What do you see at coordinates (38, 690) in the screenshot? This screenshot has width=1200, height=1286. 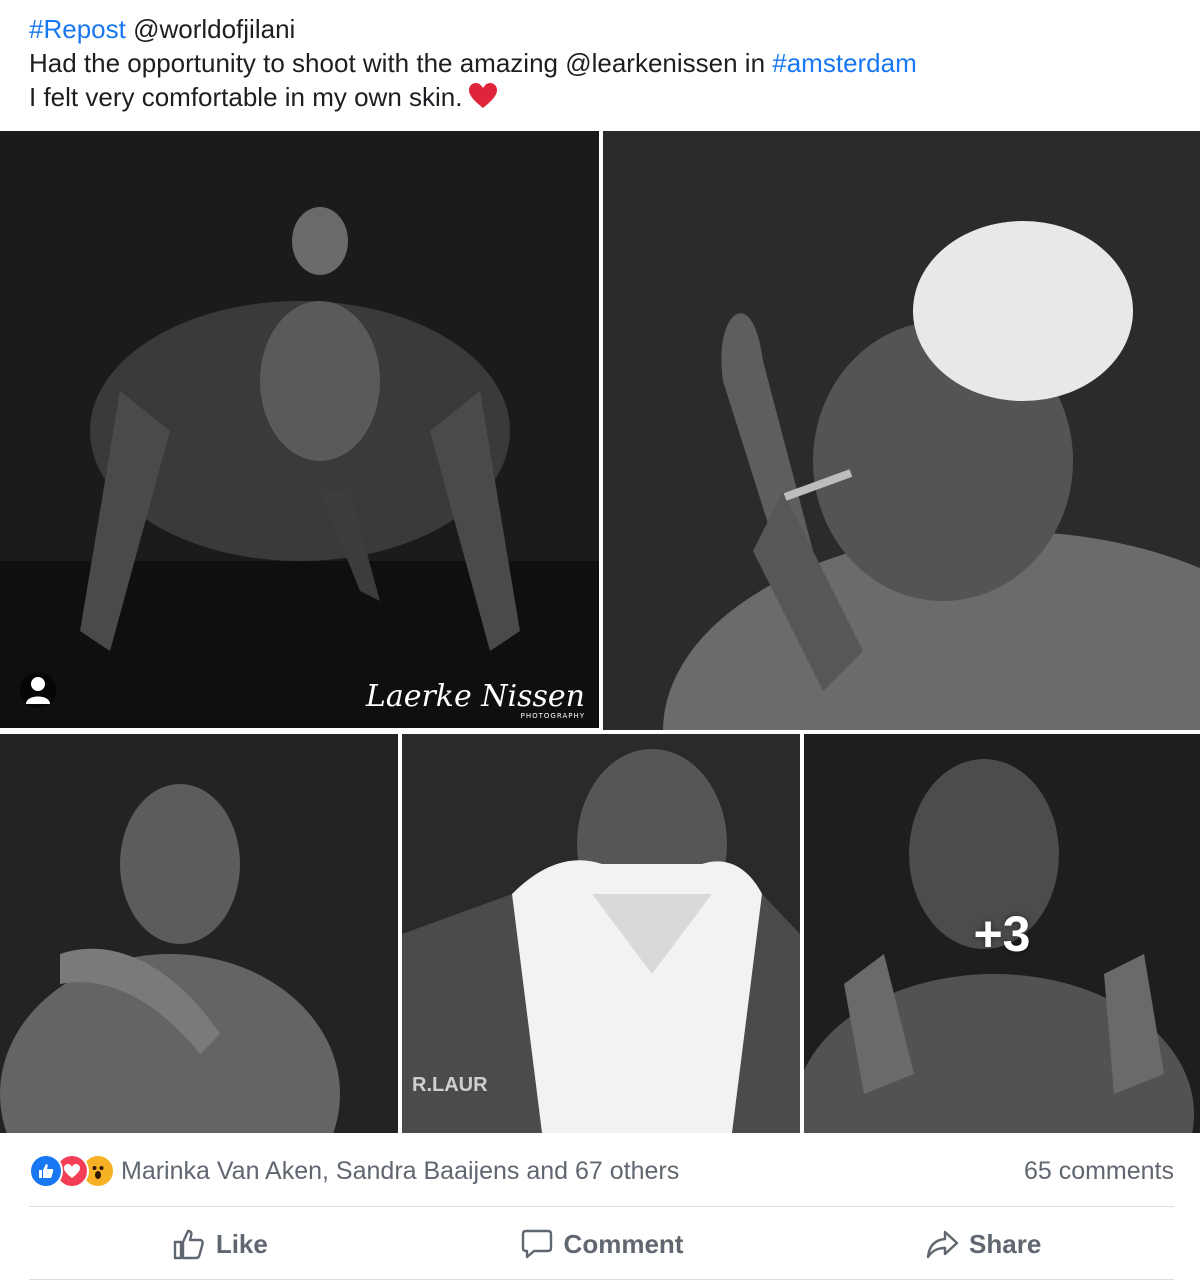 I see `tag-person-icon` at bounding box center [38, 690].